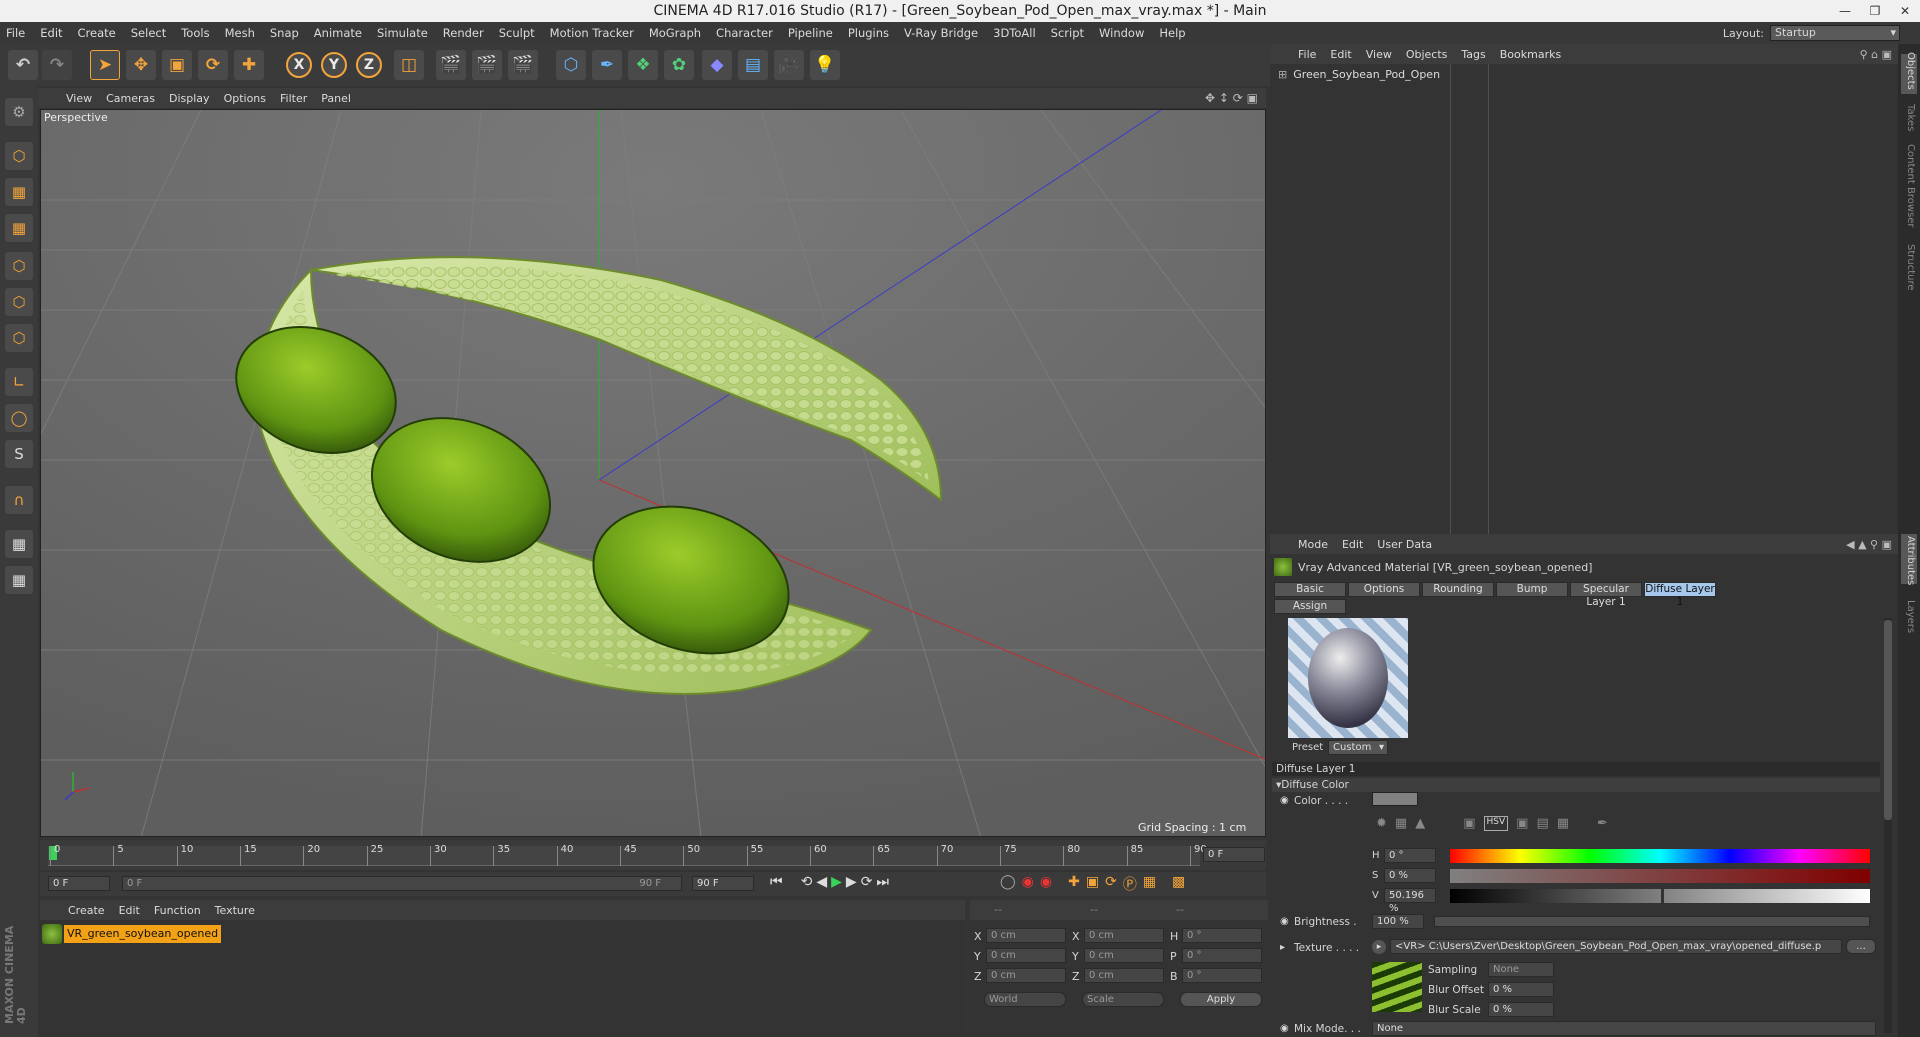  What do you see at coordinates (141, 65) in the screenshot?
I see `move-tool-button: ✥` at bounding box center [141, 65].